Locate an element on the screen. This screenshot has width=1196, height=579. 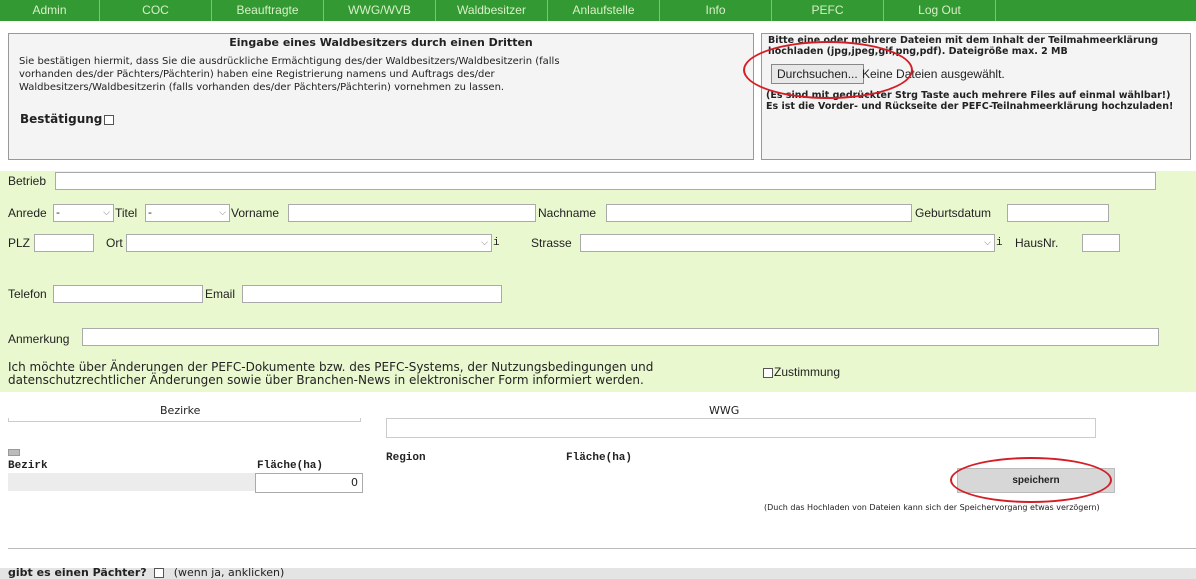
titel-select: - ⌵ is located at coordinates (187, 213).